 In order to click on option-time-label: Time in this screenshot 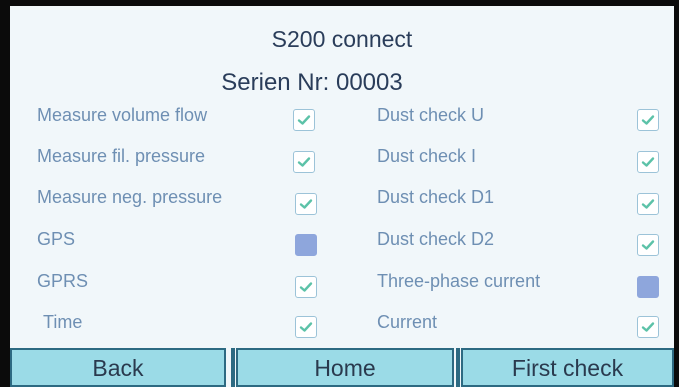, I will do `click(63, 322)`.